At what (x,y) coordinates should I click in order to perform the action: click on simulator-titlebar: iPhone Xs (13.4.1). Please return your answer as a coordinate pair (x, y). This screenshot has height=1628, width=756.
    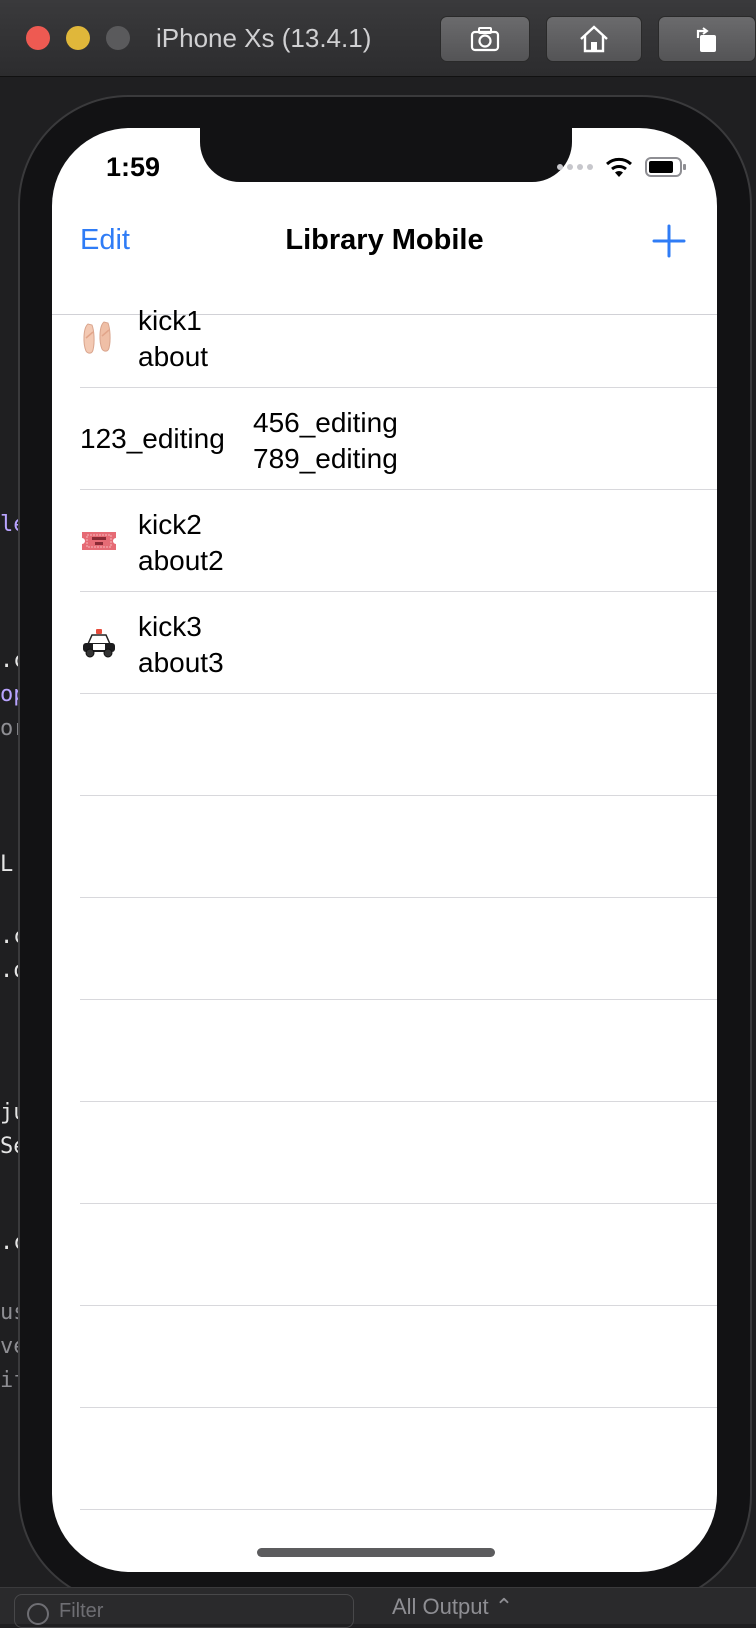
    Looking at the image, I should click on (378, 38).